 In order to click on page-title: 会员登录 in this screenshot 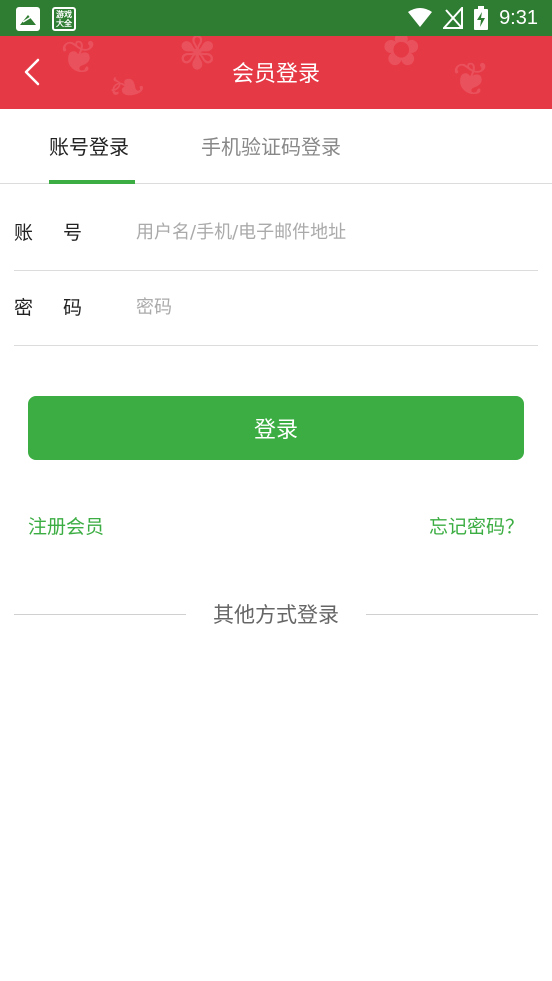, I will do `click(275, 74)`.